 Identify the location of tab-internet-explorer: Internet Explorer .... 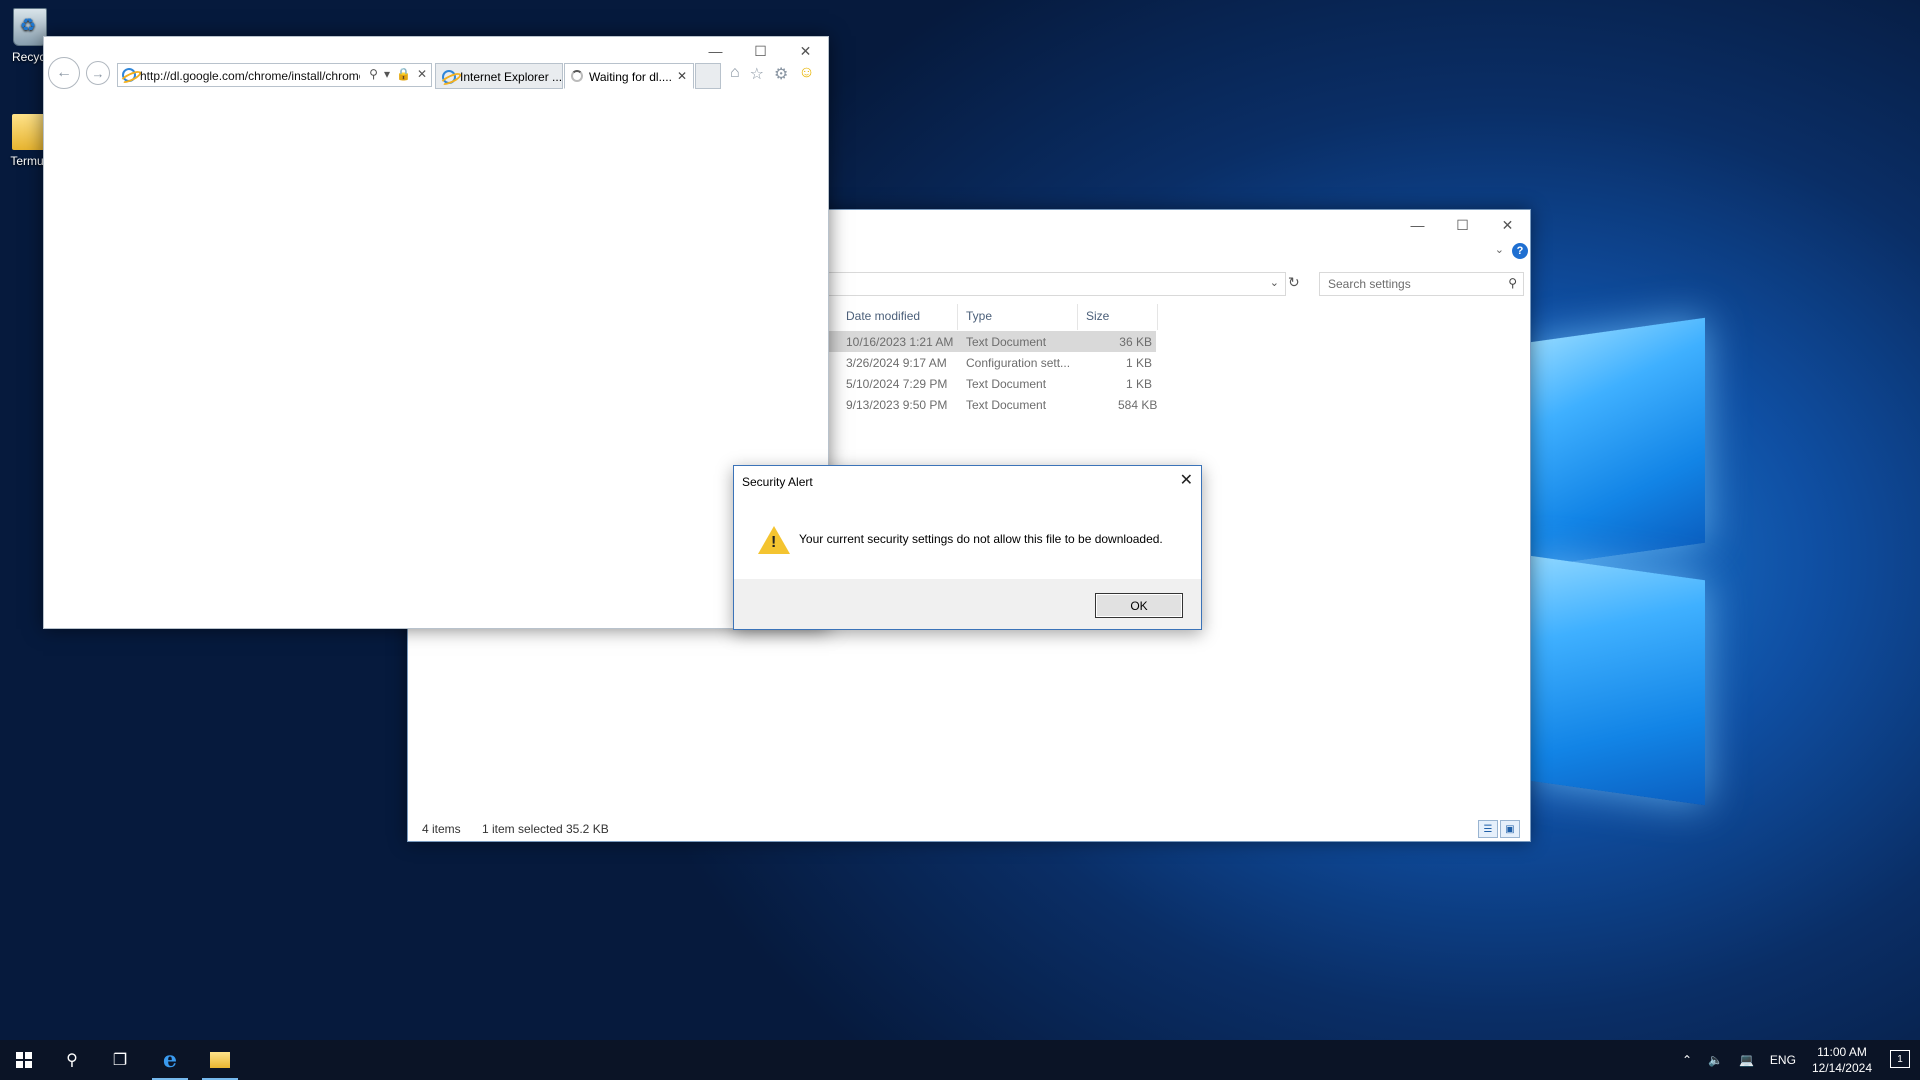
(499, 76).